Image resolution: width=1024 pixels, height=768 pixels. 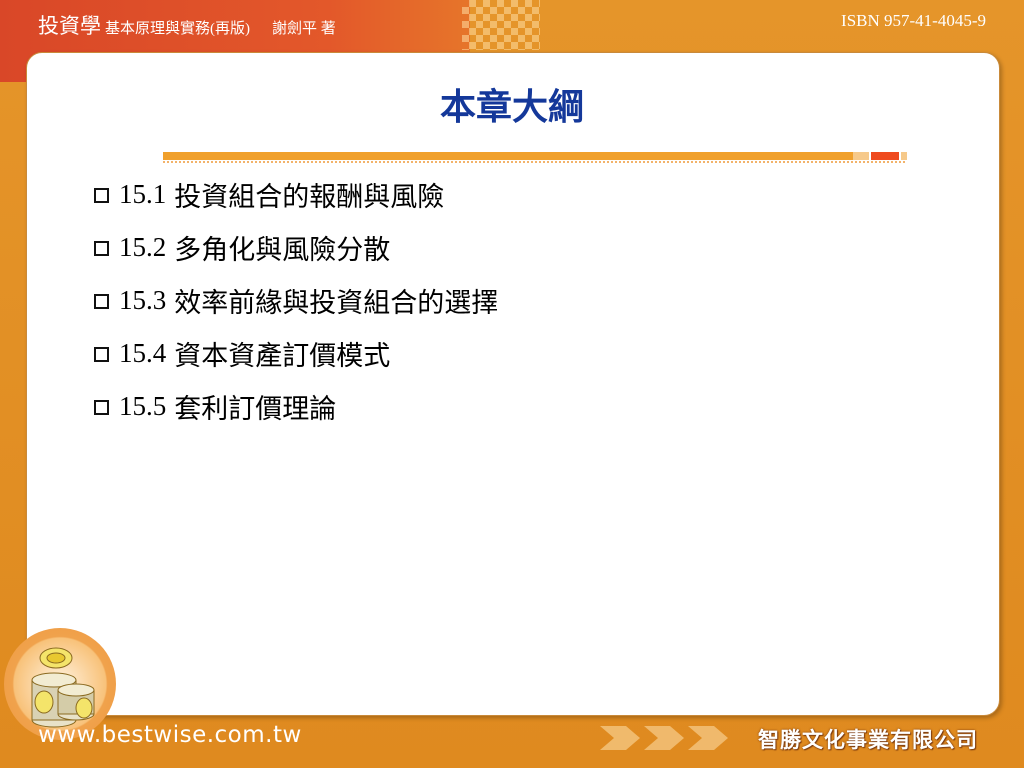 I want to click on outline-item-text: 效率前緣與投資組合的選擇, so click(x=336, y=303).